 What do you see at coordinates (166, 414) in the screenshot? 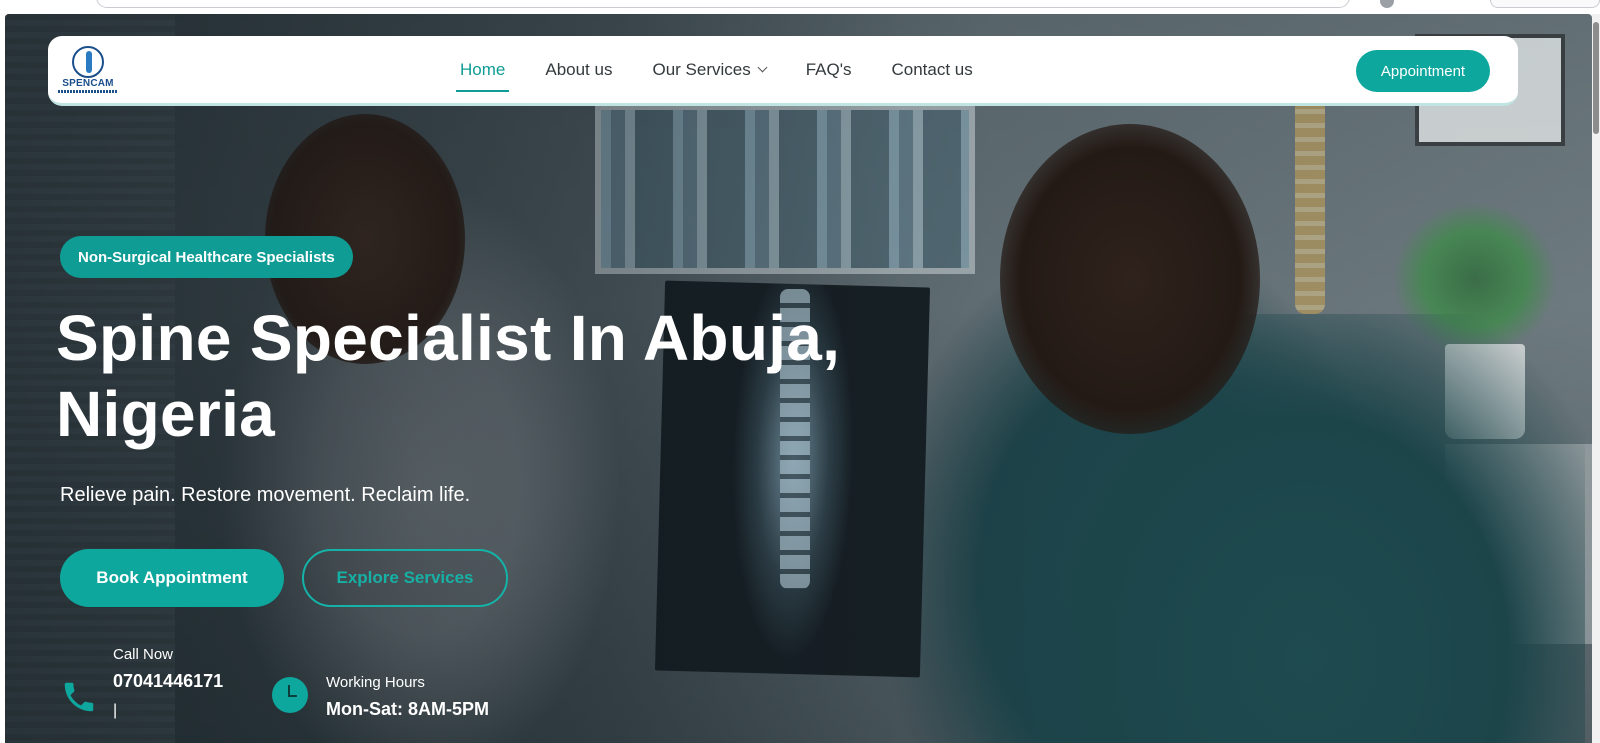
I see `hero-title-line-2: Nigeria` at bounding box center [166, 414].